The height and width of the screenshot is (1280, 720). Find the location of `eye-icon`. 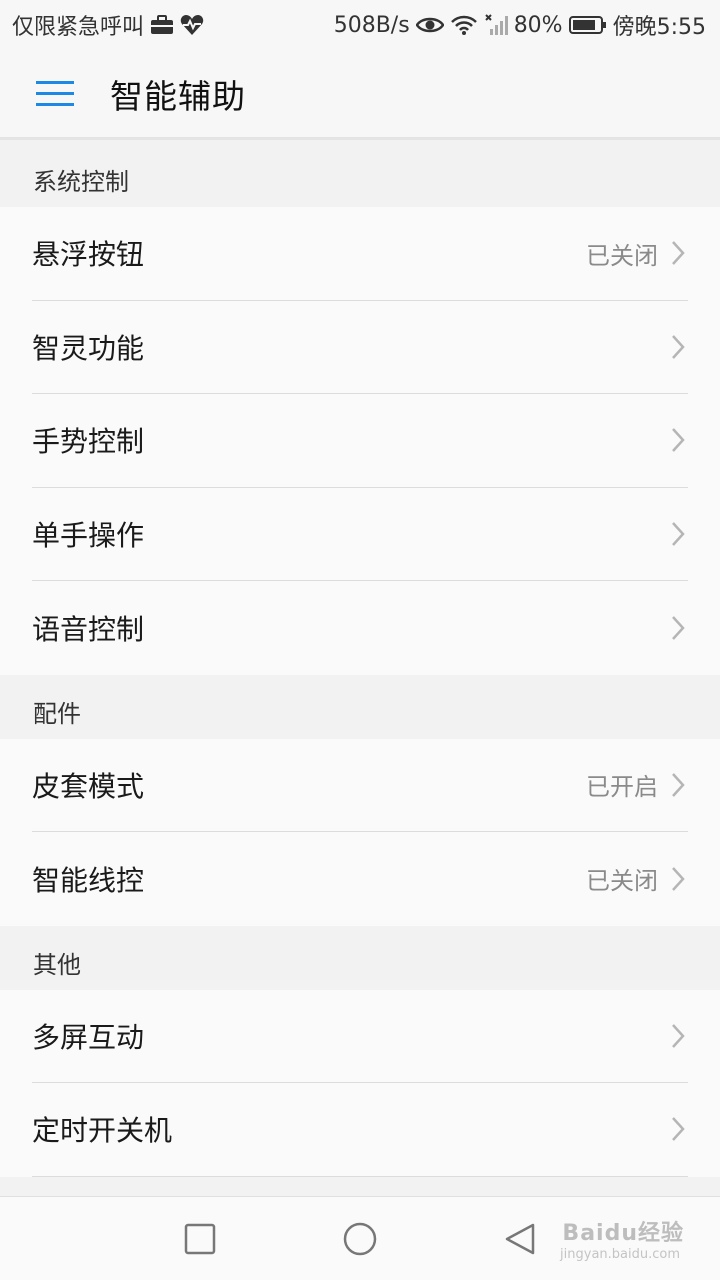

eye-icon is located at coordinates (429, 25).